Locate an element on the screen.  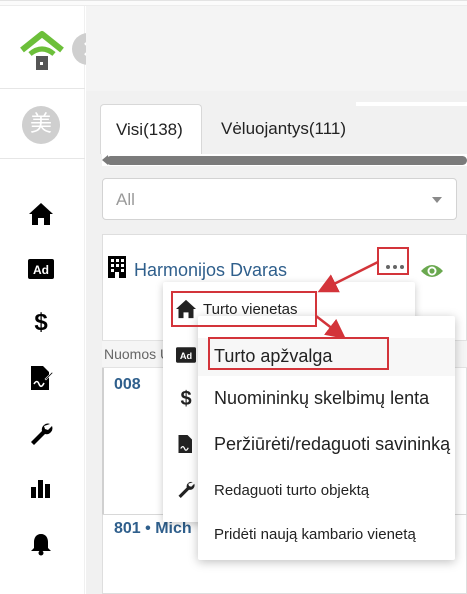
submenu-item-view-edit-owner: Peržiūrėti/redaguoti savininką is located at coordinates (332, 444).